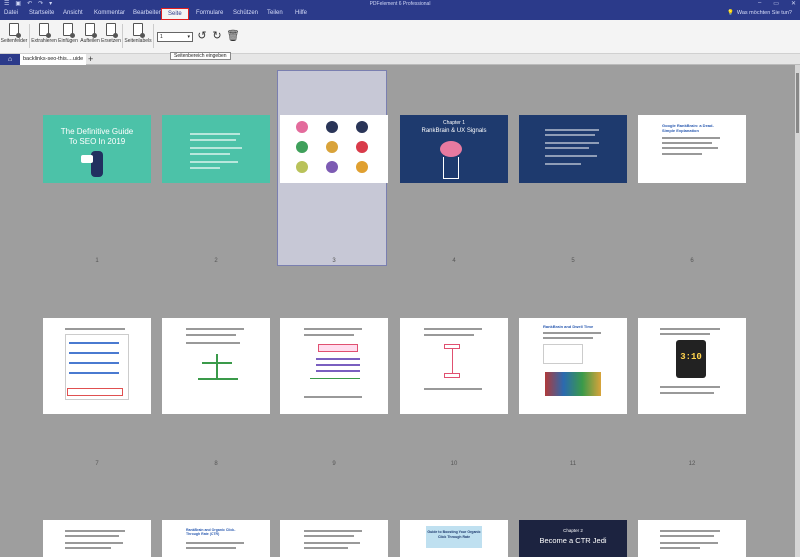 The width and height of the screenshot is (800, 557). What do you see at coordinates (209, 13) in the screenshot?
I see `tab-formulare: Formulare` at bounding box center [209, 13].